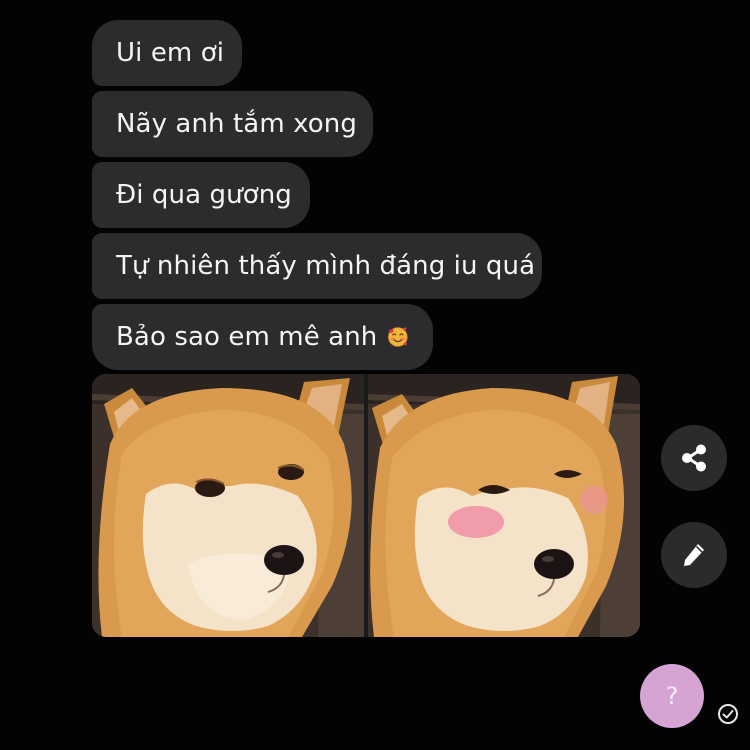  Describe the element at coordinates (398, 337) in the screenshot. I see `smiling-face-with-hearts-icon` at that location.